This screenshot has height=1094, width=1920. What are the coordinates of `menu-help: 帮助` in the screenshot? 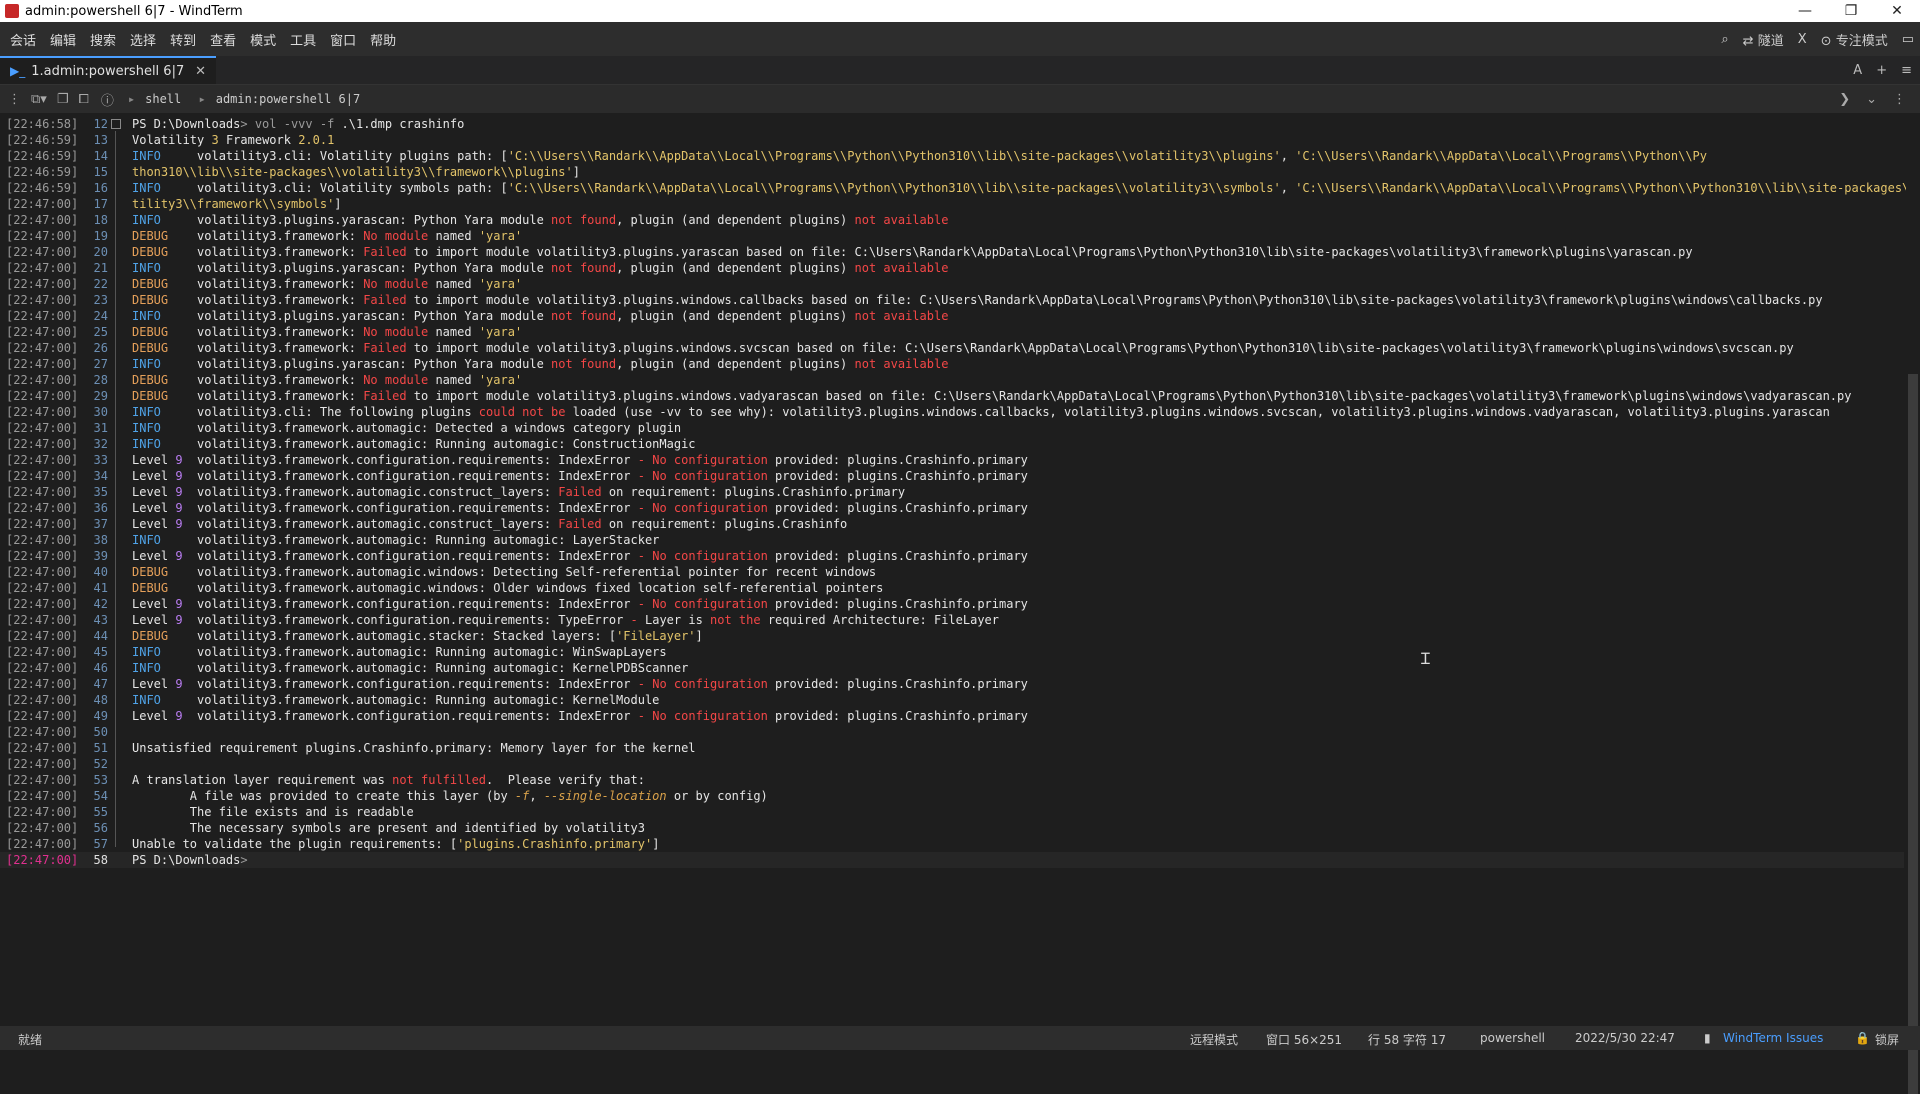 It's located at (383, 39).